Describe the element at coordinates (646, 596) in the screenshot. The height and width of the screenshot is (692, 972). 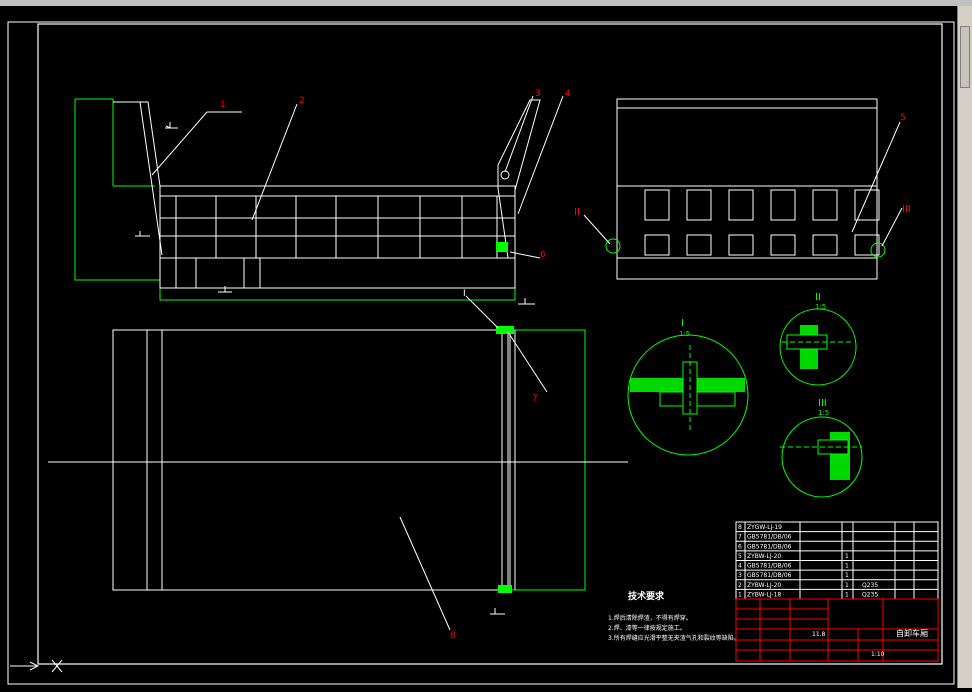
I see `tech-requirements-title: 技术要求` at that location.